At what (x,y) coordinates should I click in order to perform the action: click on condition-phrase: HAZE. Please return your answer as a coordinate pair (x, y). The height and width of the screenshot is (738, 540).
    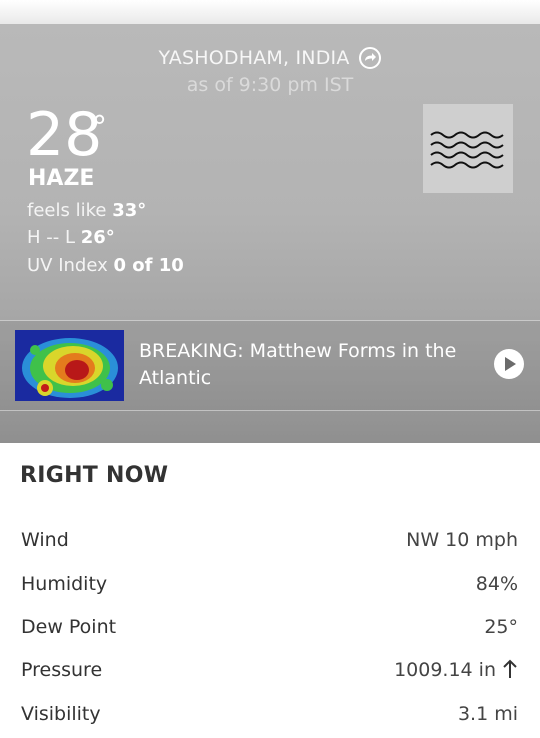
    Looking at the image, I should click on (61, 178).